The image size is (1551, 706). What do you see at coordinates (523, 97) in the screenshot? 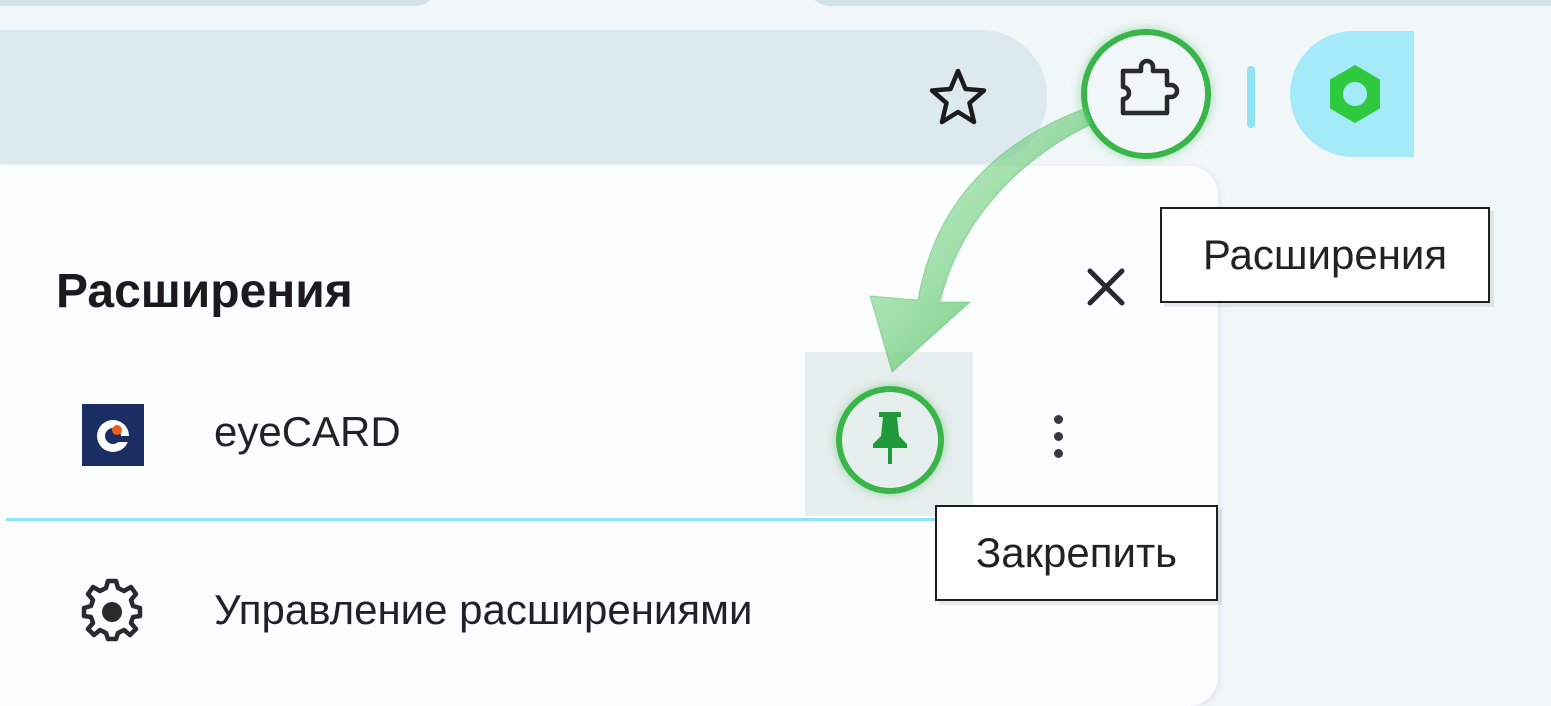
I see `address-bar` at bounding box center [523, 97].